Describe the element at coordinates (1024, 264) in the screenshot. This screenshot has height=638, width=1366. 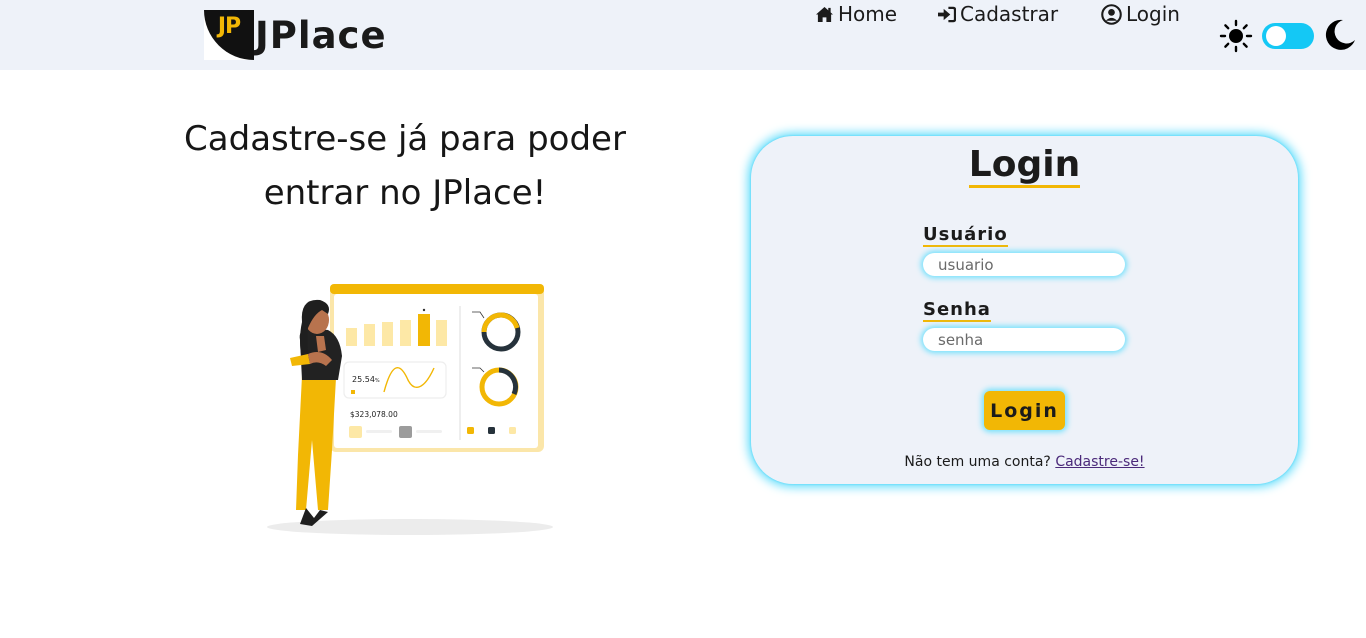
I see `username-input` at that location.